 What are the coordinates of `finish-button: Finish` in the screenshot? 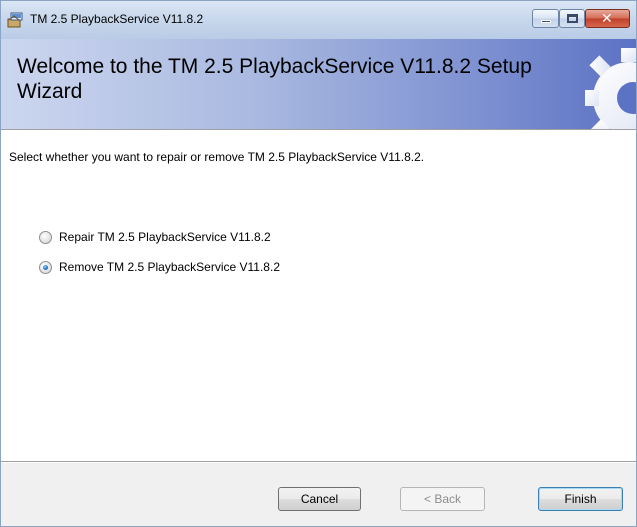 It's located at (580, 499).